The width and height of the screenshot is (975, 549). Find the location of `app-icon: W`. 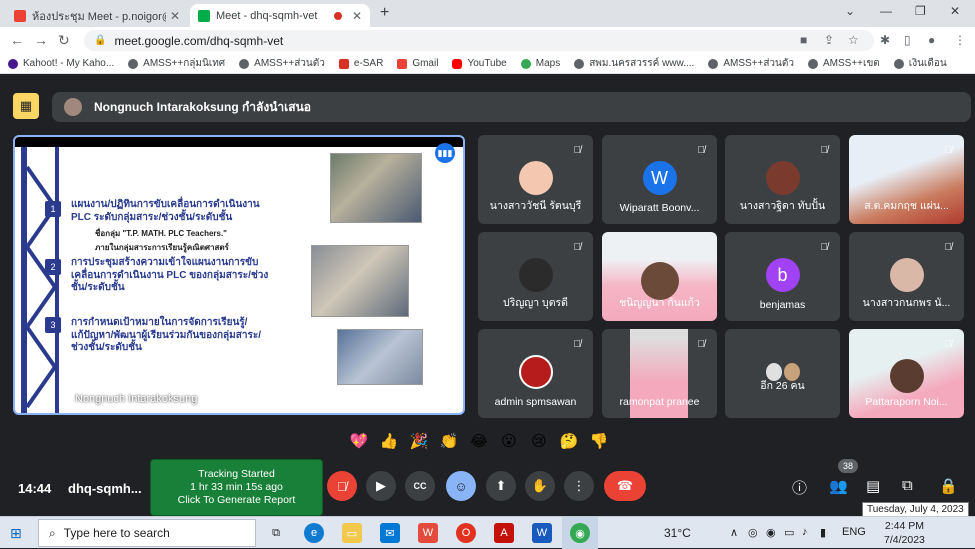

app-icon: W is located at coordinates (428, 533).